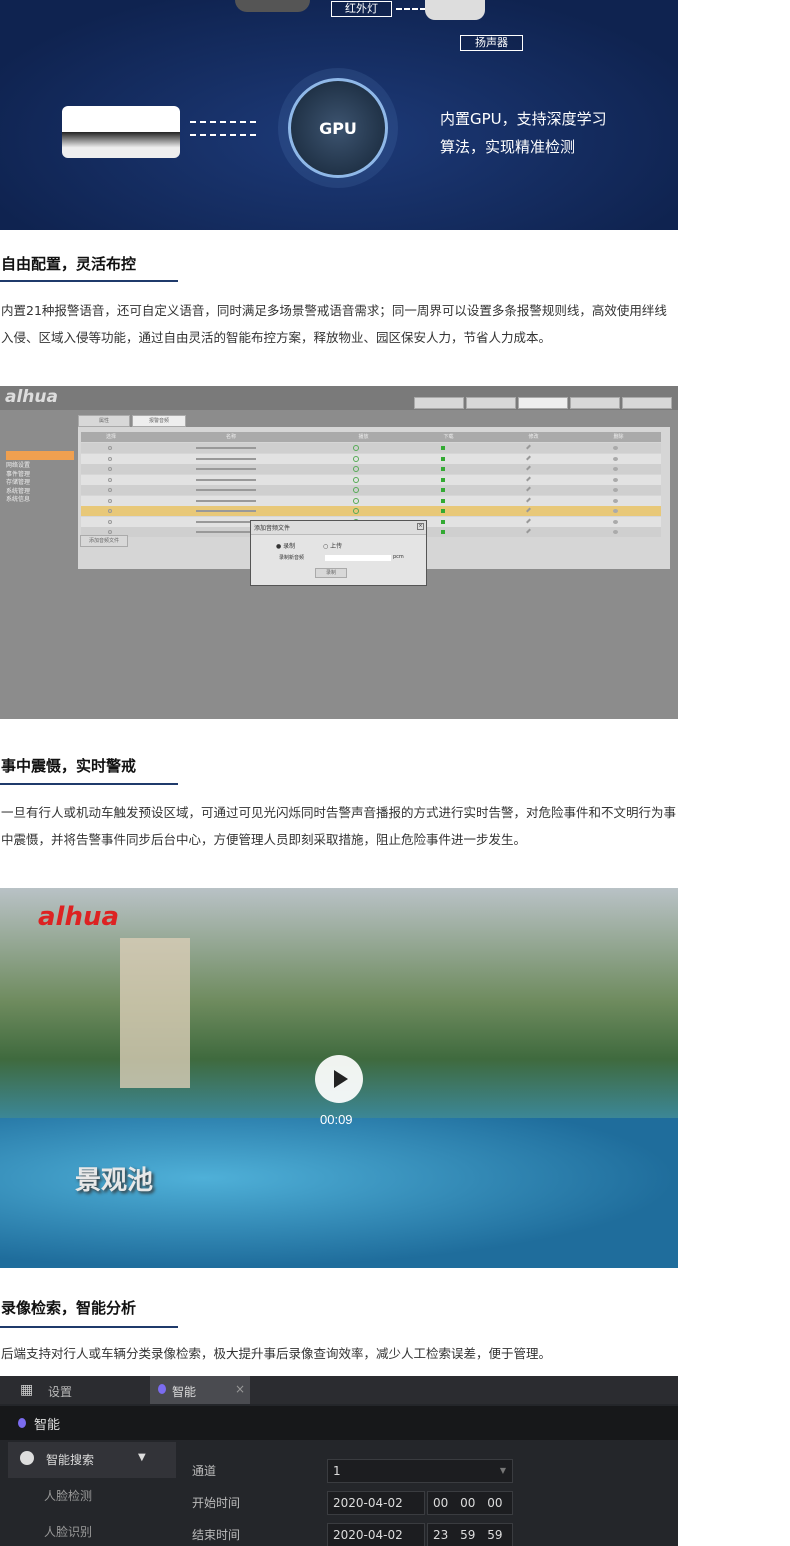 The width and height of the screenshot is (790, 1546). Describe the element at coordinates (121, 132) in the screenshot. I see `bullet-camera-image` at that location.